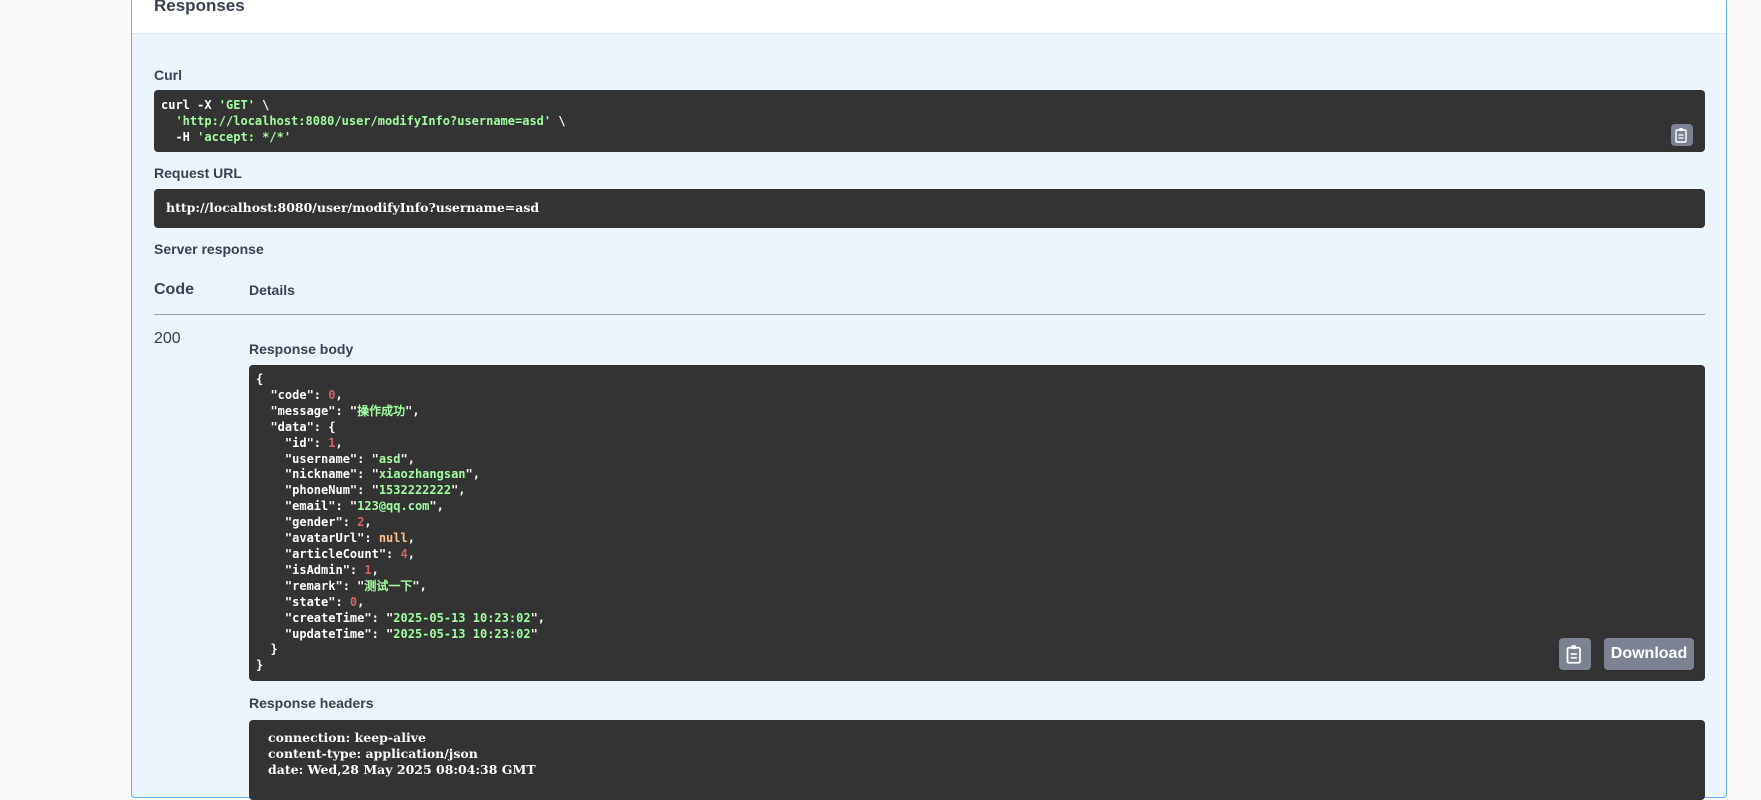 This screenshot has height=800, width=1761. I want to click on curl-line1-tail: \, so click(262, 105).